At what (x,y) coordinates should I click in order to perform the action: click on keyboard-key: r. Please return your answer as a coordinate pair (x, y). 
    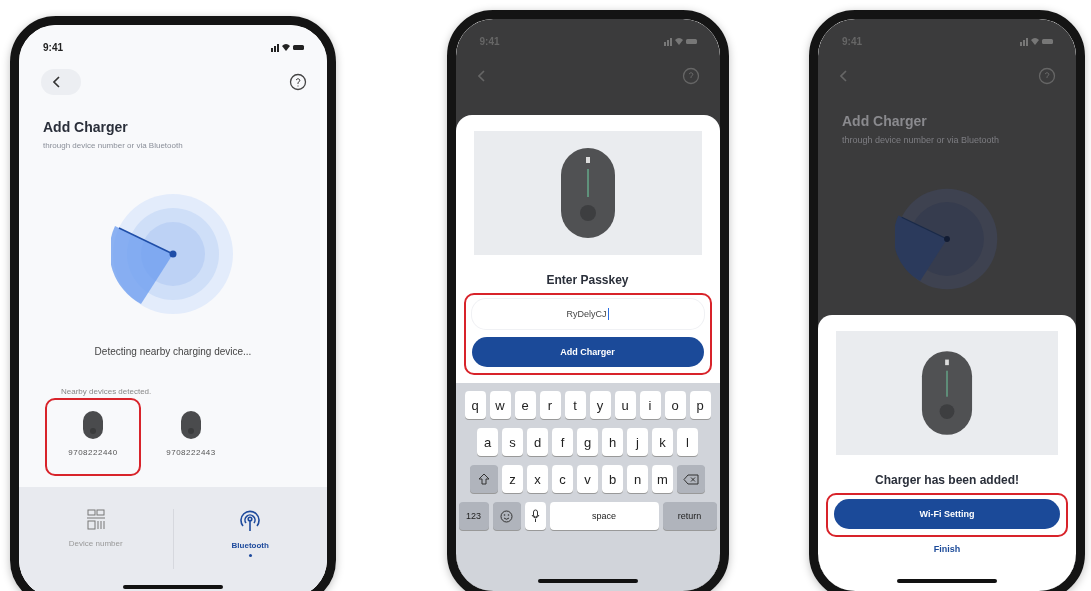
    Looking at the image, I should click on (550, 405).